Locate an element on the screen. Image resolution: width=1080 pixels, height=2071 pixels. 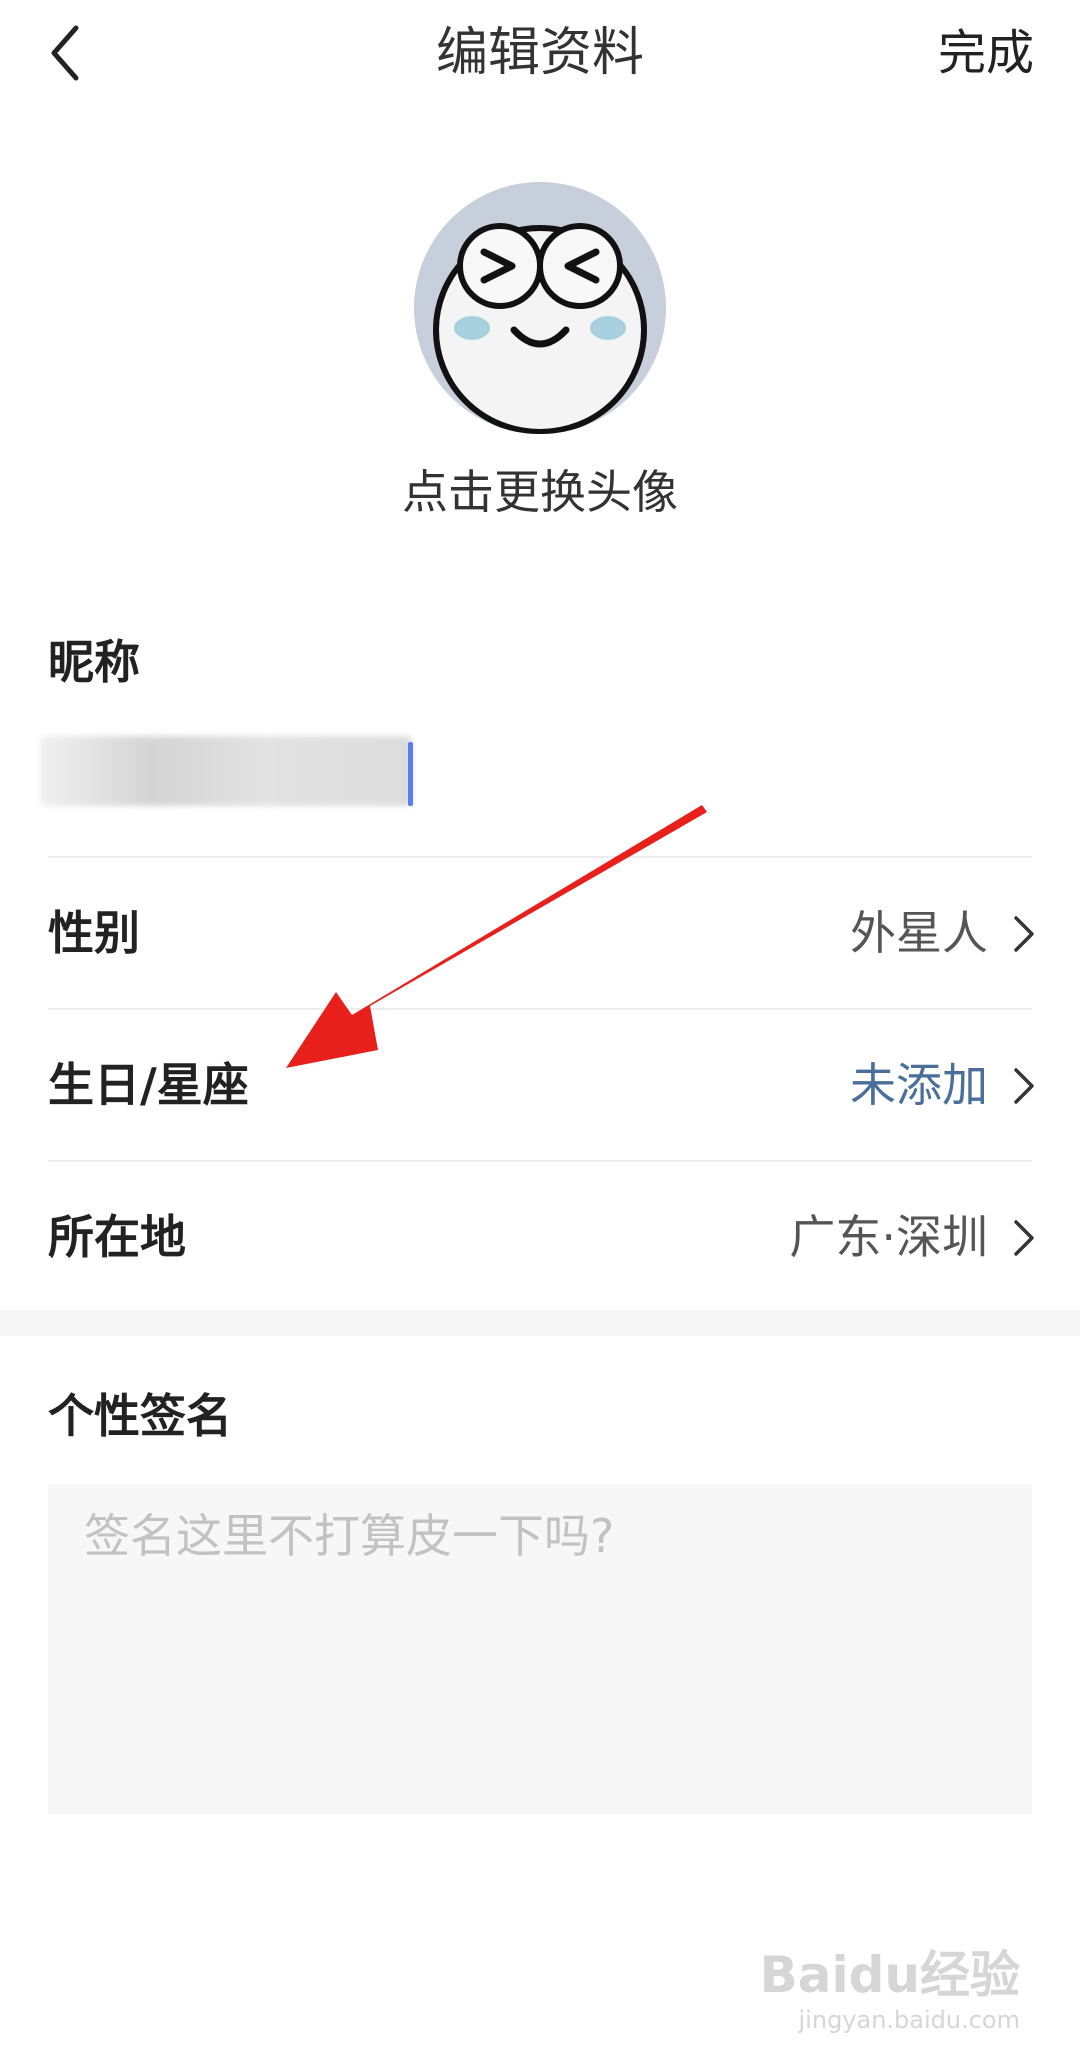
watermark-logo: Baidu经验 is located at coordinates (889, 1975).